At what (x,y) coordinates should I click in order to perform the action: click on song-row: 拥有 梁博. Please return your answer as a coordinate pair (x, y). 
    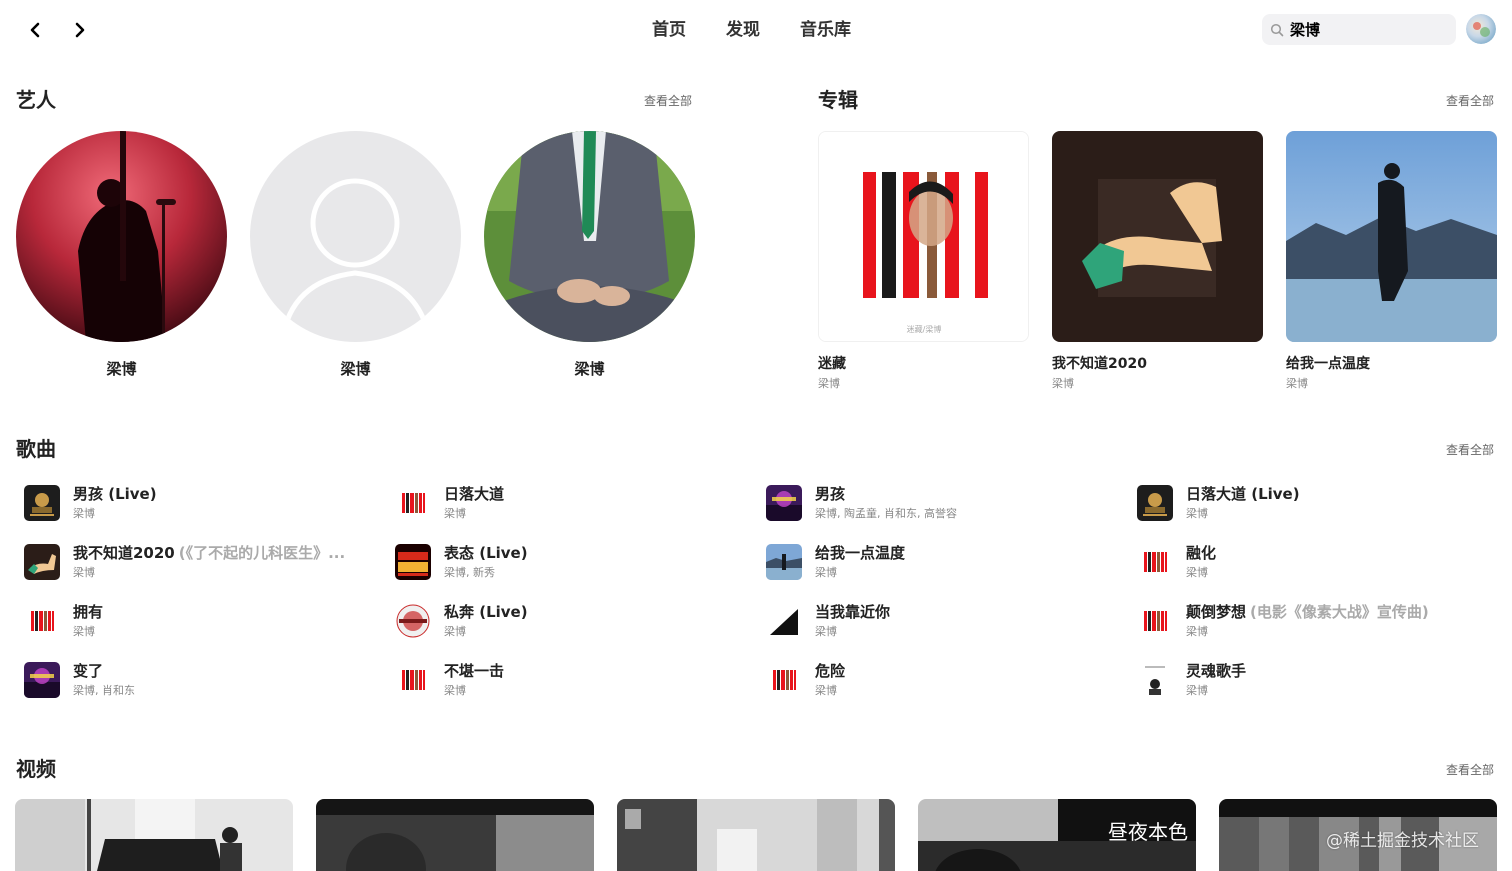
    Looking at the image, I should click on (193, 621).